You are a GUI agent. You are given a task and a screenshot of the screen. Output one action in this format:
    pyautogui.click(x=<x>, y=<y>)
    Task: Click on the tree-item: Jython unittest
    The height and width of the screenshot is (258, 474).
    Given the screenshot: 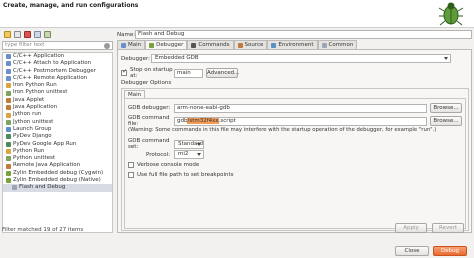 What is the action you would take?
    pyautogui.click(x=57, y=122)
    